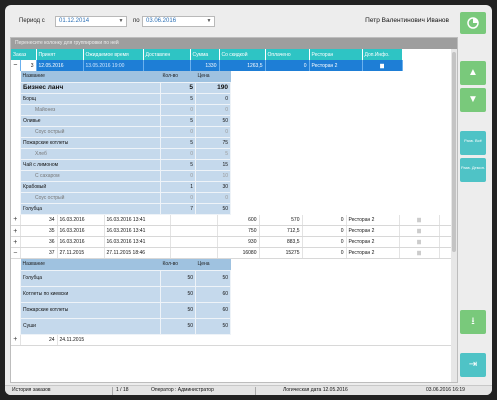 The image size is (497, 400). What do you see at coordinates (473, 23) in the screenshot?
I see `report-button` at bounding box center [473, 23].